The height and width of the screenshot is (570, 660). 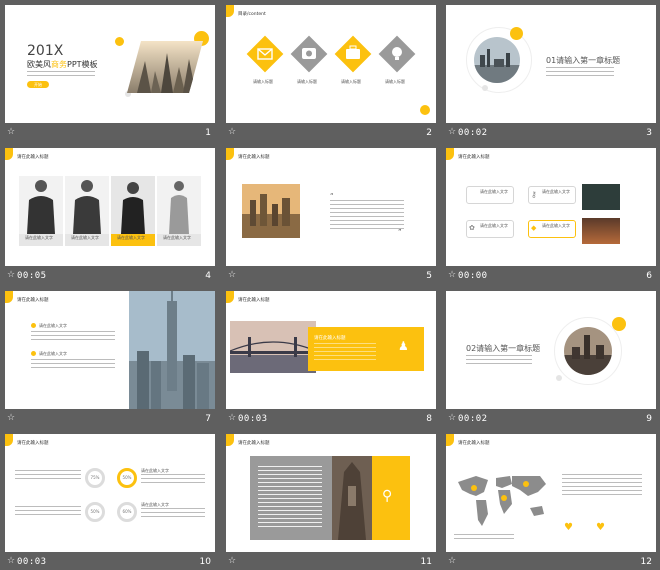 What do you see at coordinates (551, 362) in the screenshot?
I see `slide-thumbnail-9: 02请输入第一章标题 ☆ 00:02 9` at bounding box center [551, 362].